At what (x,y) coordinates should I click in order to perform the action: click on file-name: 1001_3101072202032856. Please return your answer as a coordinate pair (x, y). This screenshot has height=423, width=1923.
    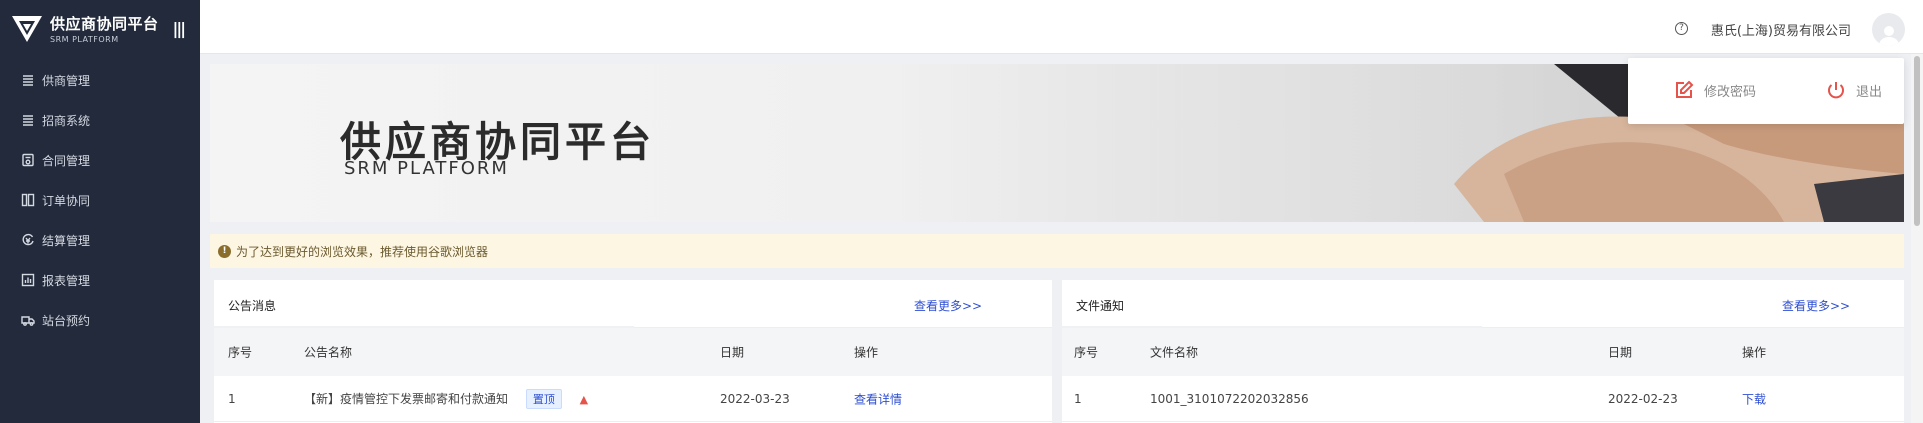
    Looking at the image, I should click on (1229, 398).